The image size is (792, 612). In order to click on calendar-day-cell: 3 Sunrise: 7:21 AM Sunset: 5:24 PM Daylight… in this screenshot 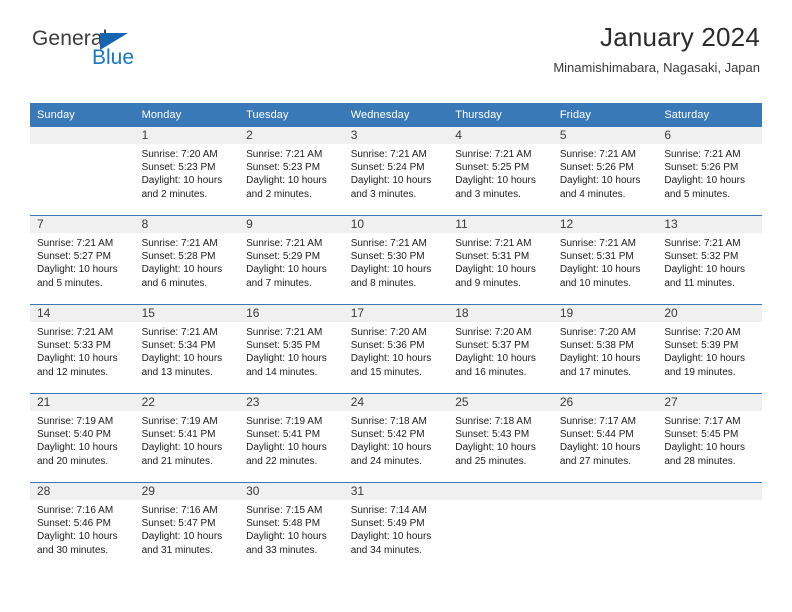, I will do `click(396, 171)`.